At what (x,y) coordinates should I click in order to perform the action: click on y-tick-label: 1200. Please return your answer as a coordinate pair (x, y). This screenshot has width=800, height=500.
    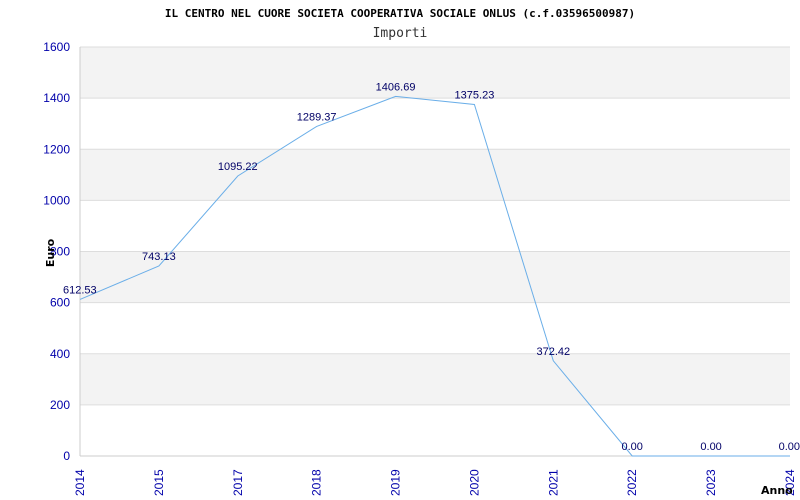
    Looking at the image, I should click on (56, 149).